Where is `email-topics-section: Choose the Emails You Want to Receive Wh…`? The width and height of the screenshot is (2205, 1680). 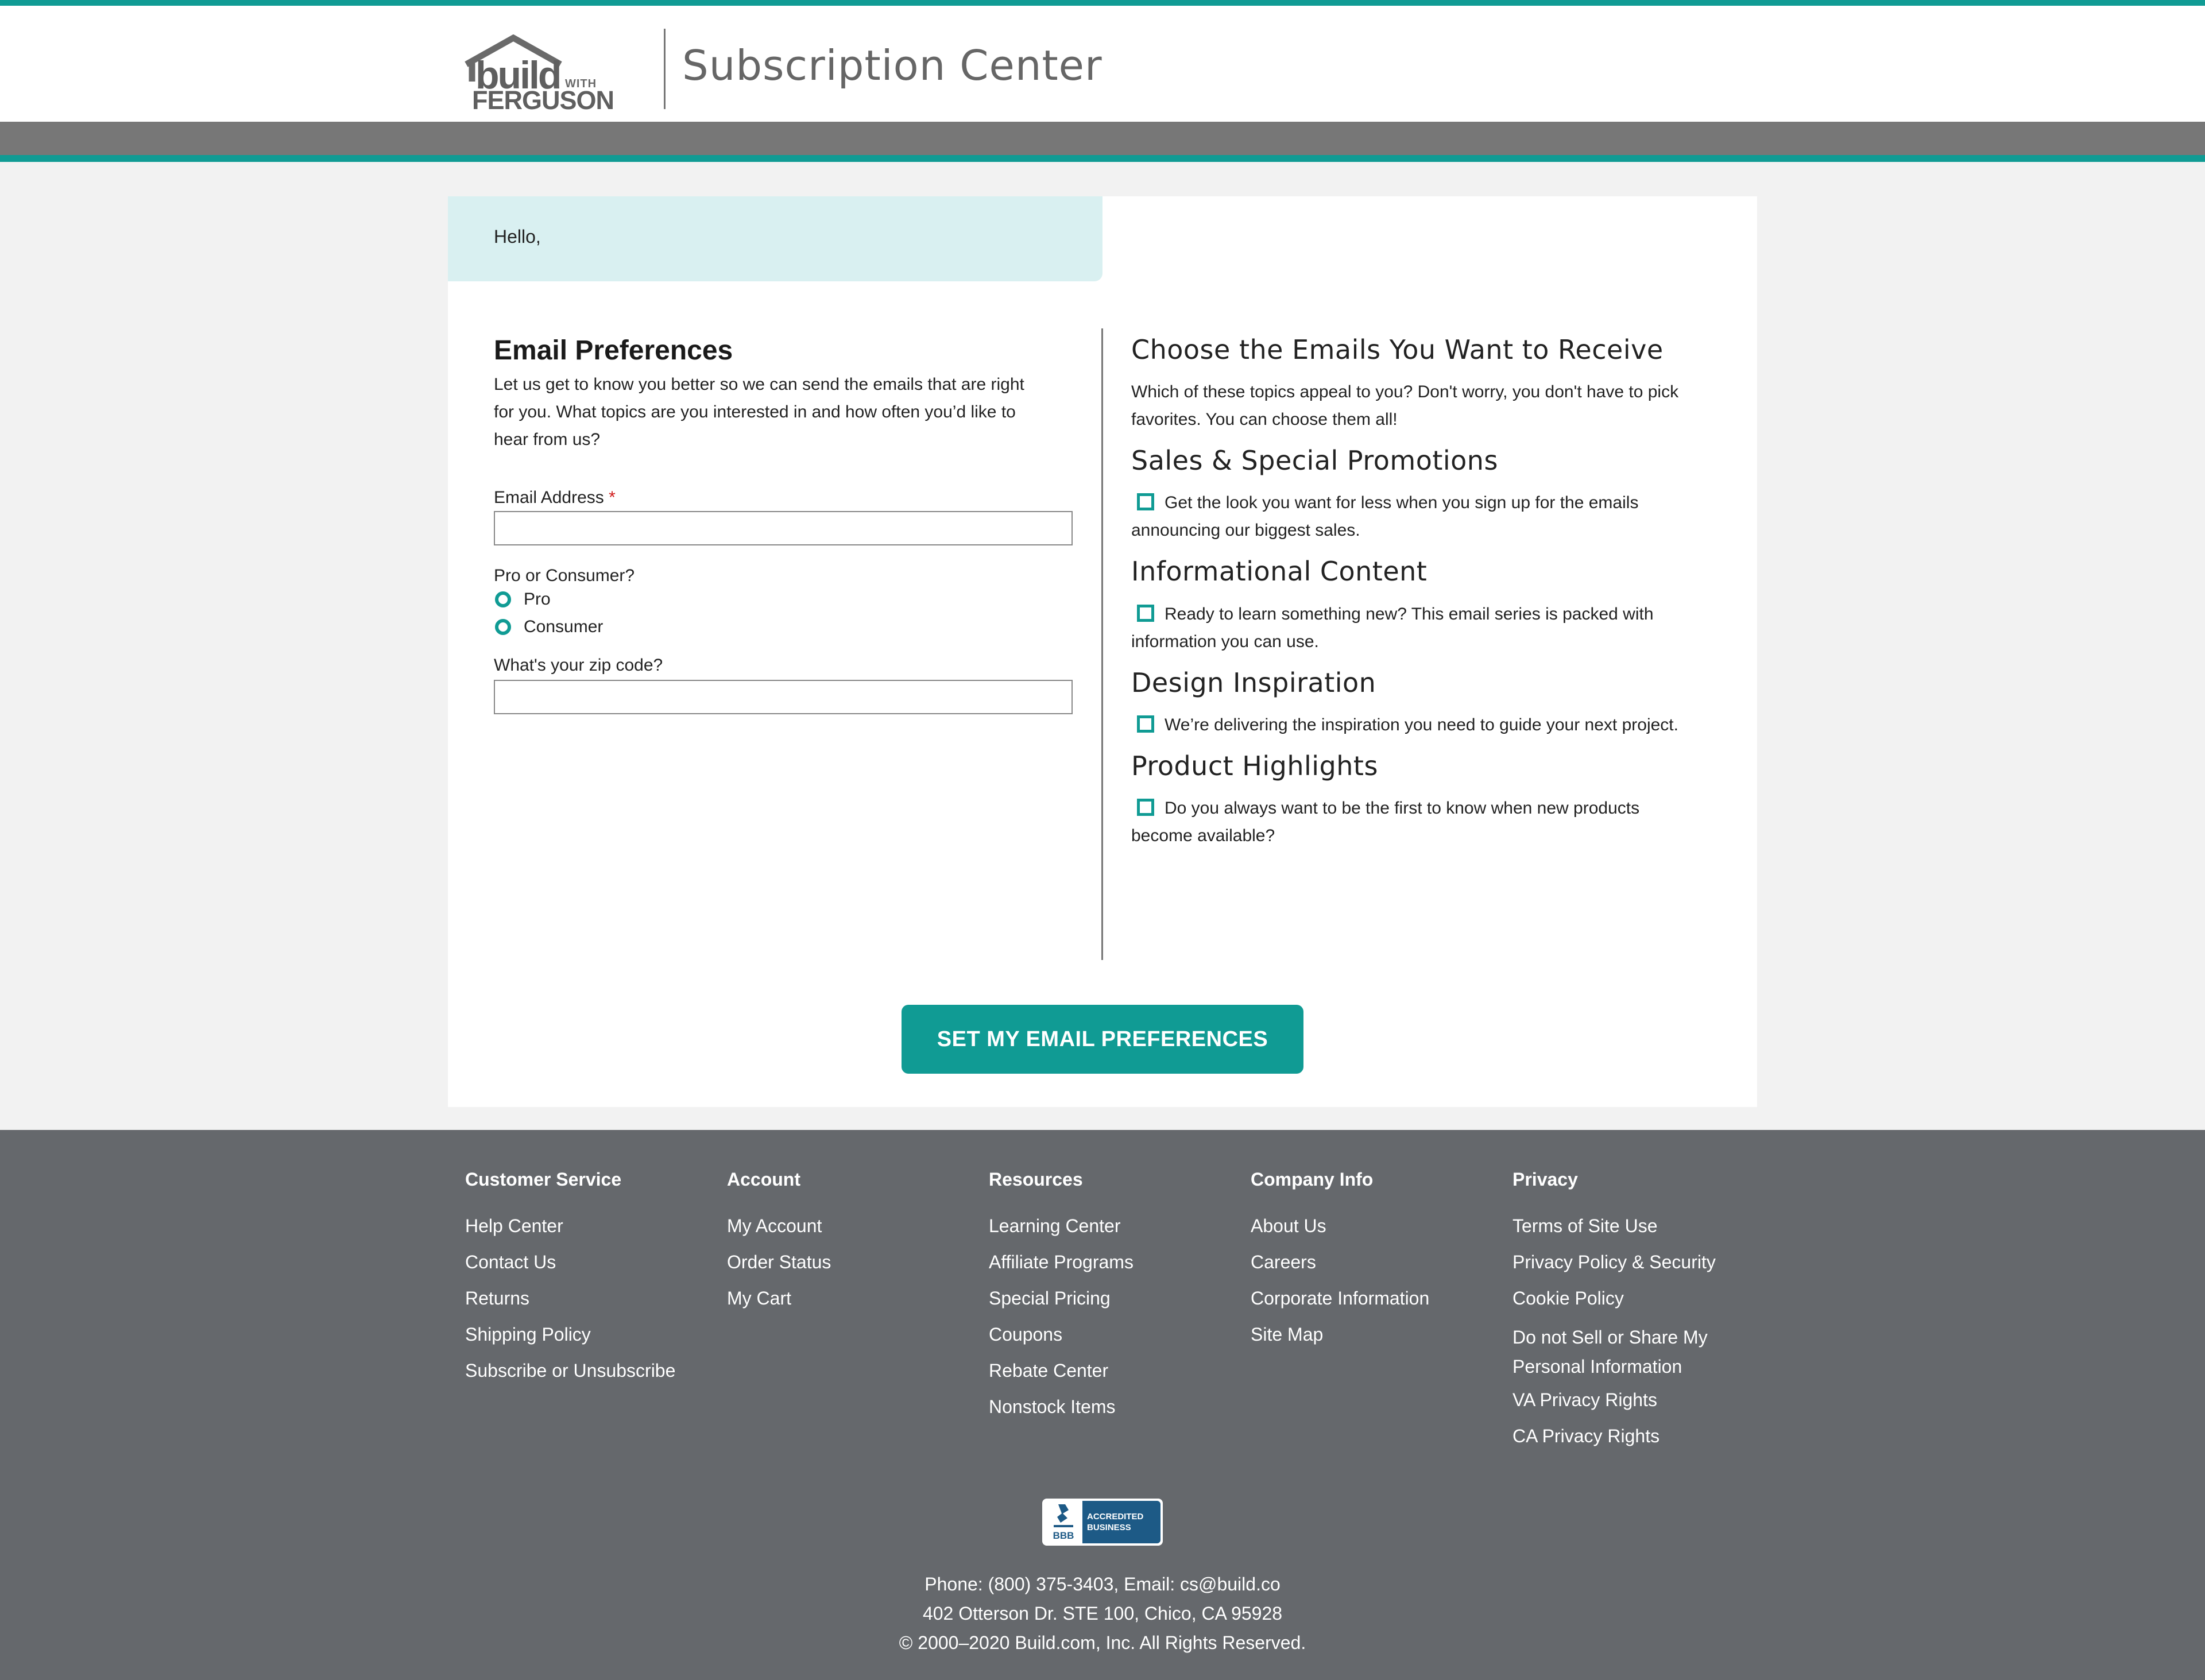 email-topics-section: Choose the Emails You Want to Receive Wh… is located at coordinates (1429, 592).